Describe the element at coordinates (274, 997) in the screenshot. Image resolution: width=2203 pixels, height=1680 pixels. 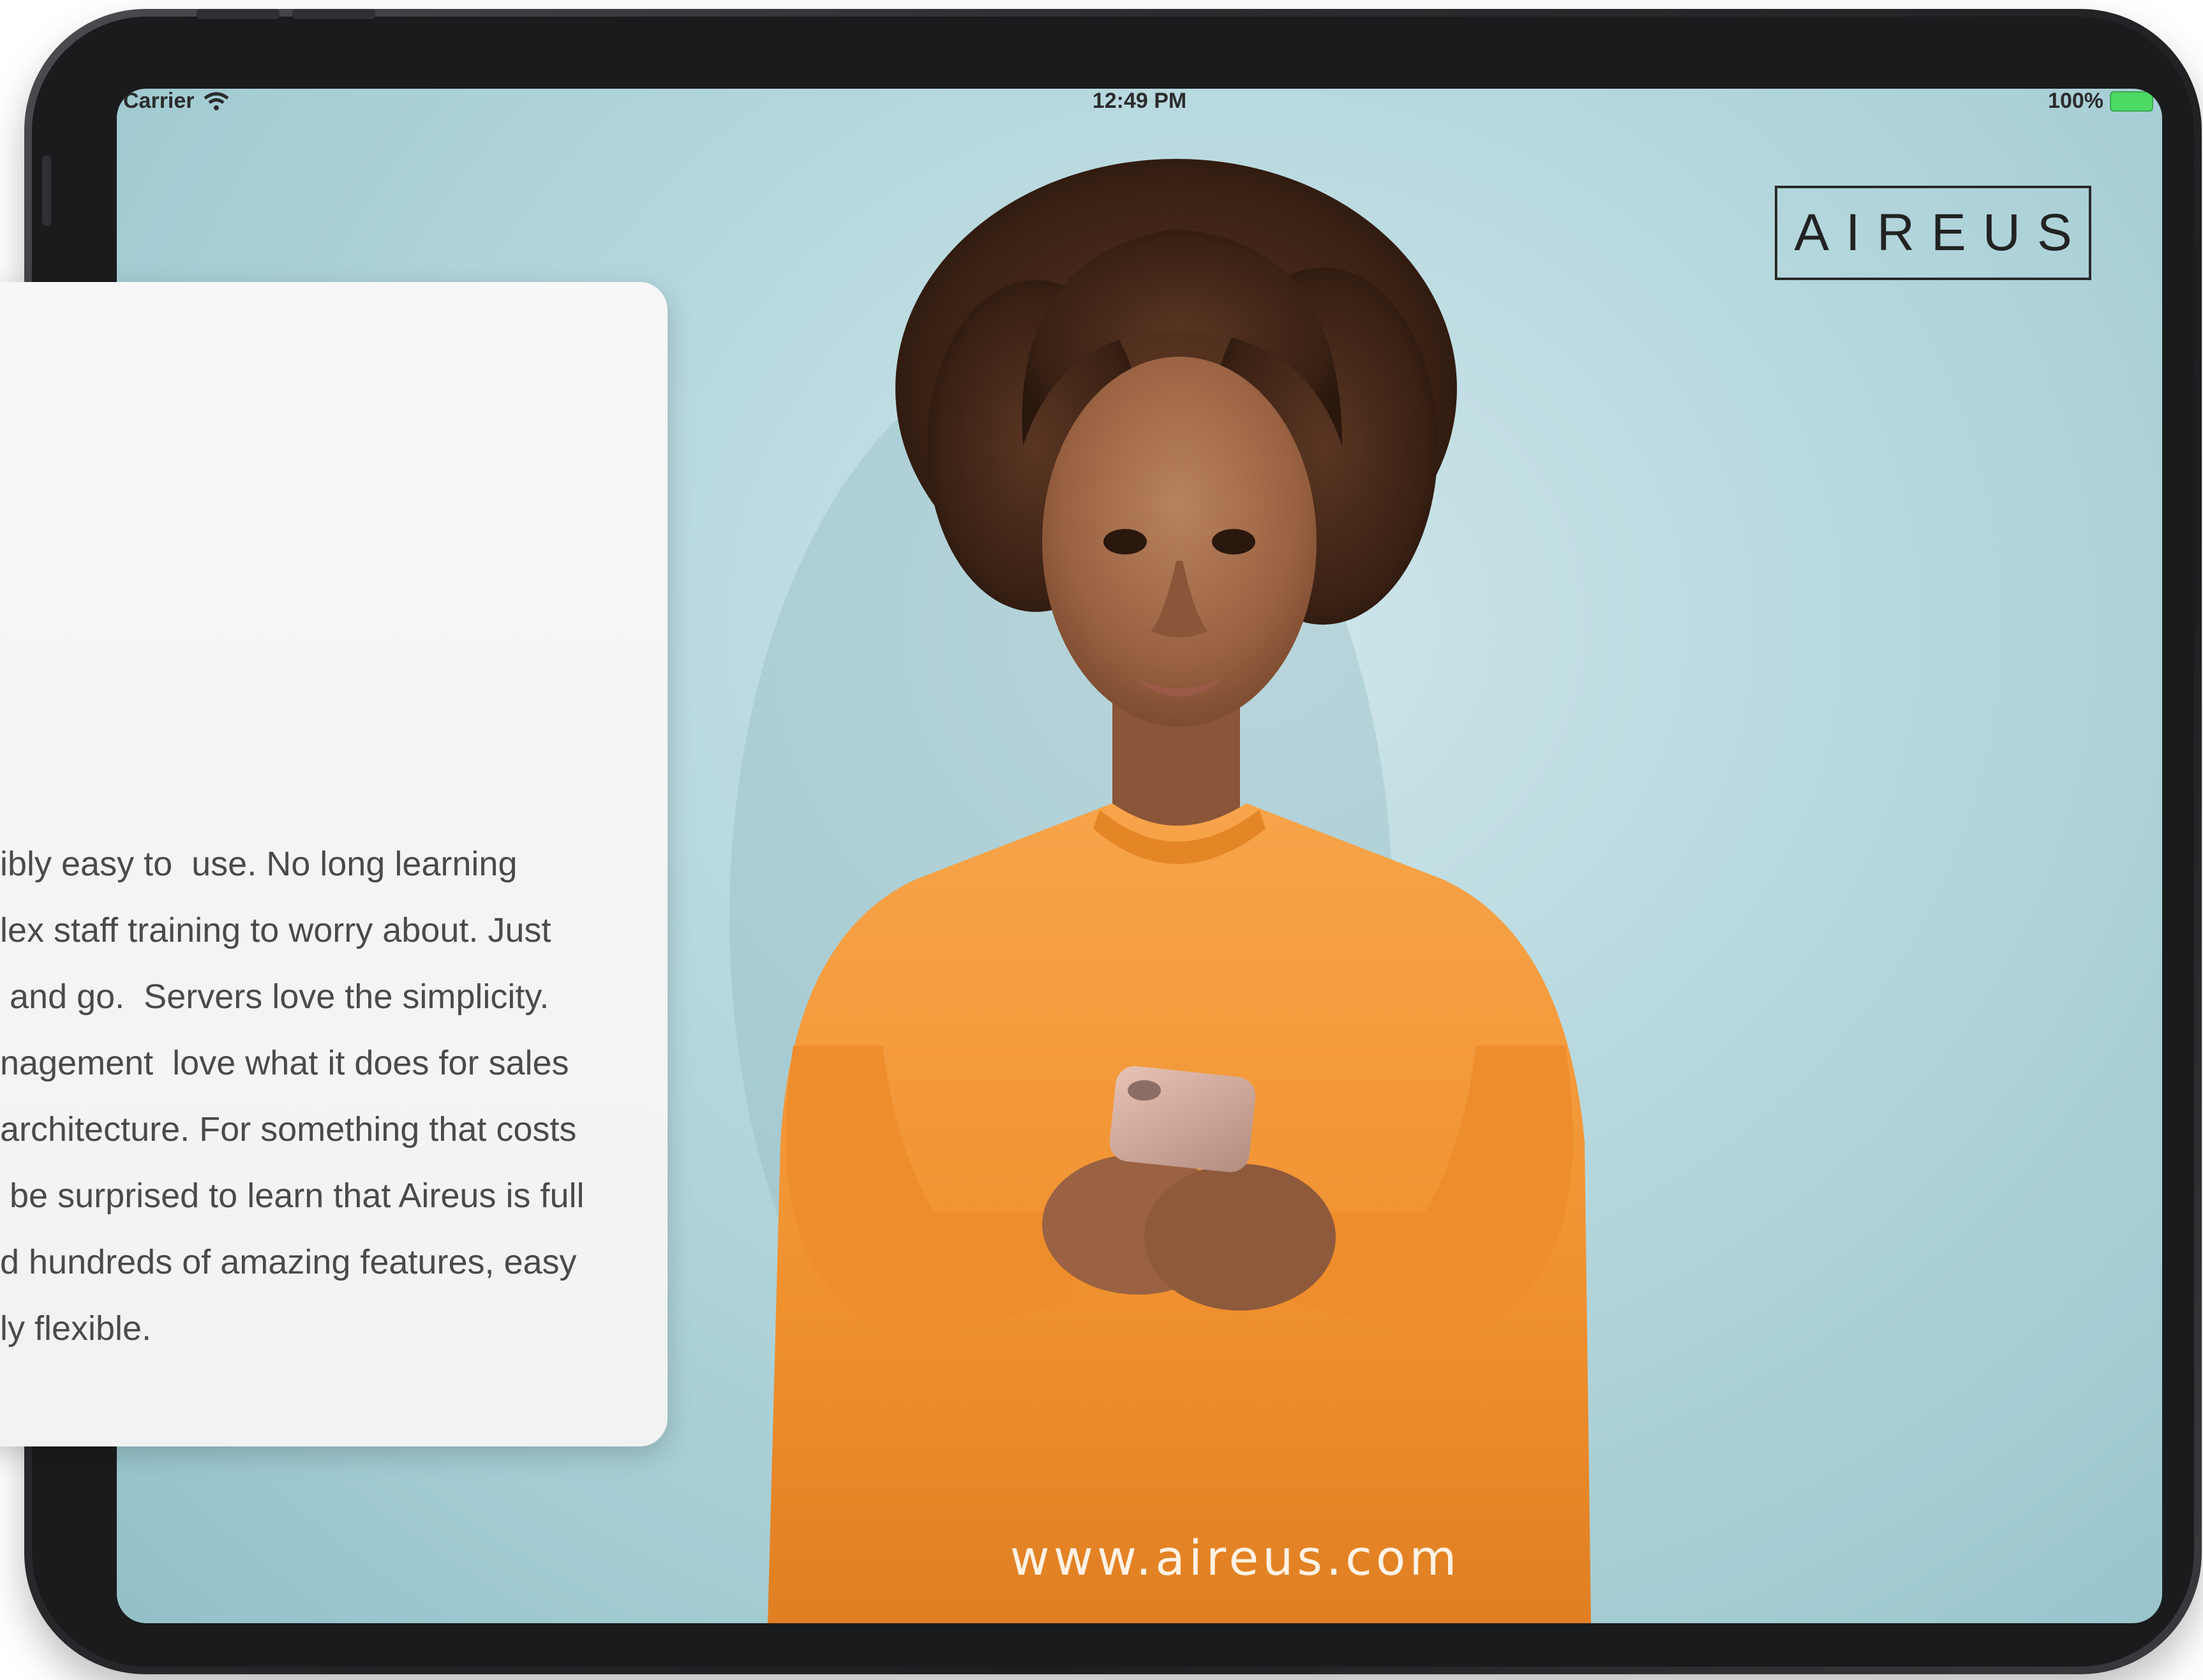
I see `card-line: and go. Servers love the simplicity.` at that location.